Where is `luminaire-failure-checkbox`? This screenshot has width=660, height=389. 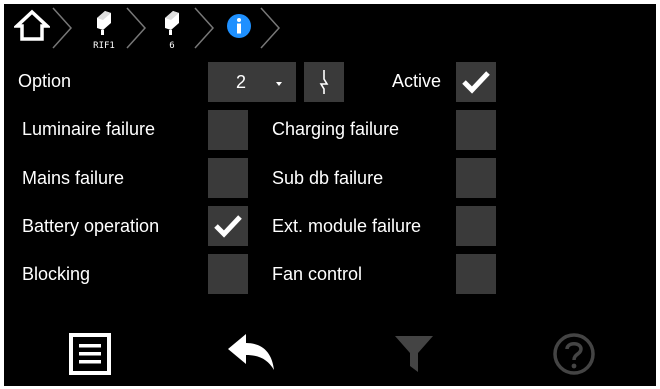 luminaire-failure-checkbox is located at coordinates (228, 130).